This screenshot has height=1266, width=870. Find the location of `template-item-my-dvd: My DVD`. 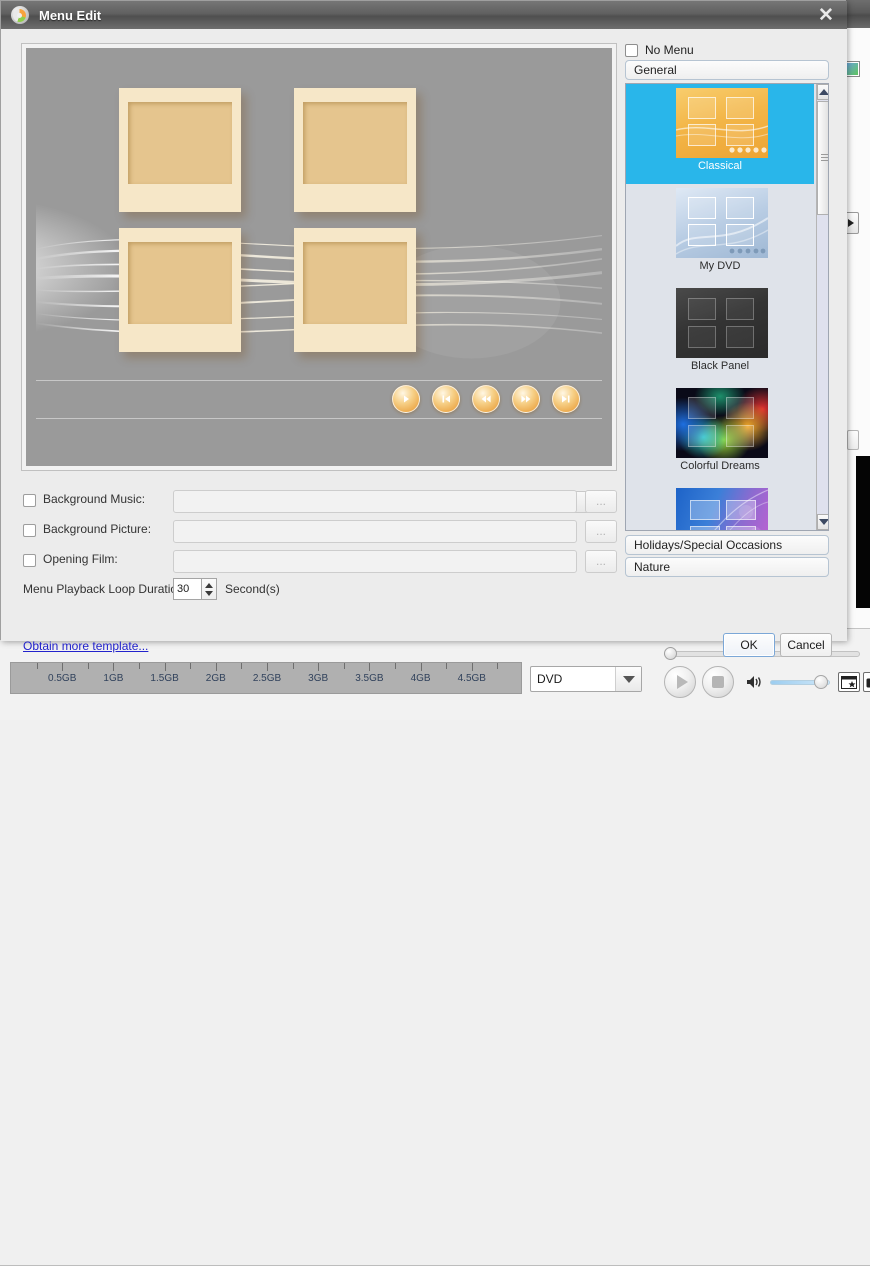

template-item-my-dvd: My DVD is located at coordinates (720, 234).